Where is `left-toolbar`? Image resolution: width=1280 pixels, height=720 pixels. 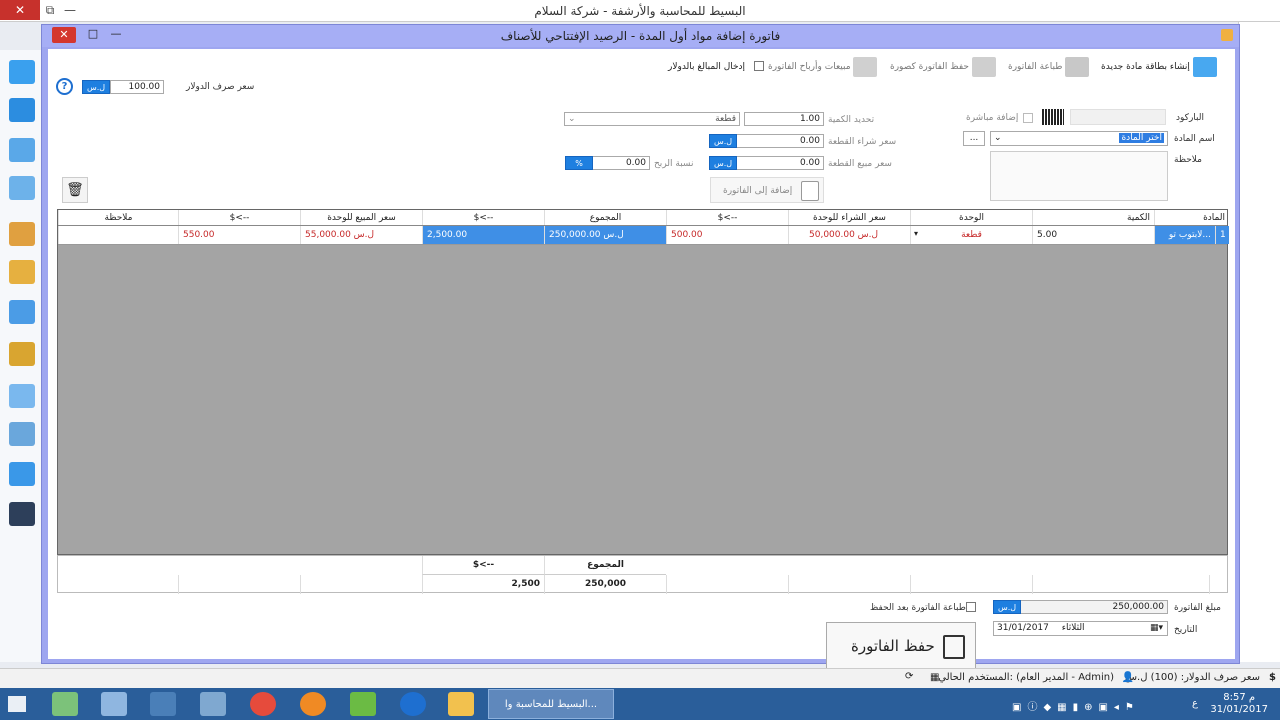 left-toolbar is located at coordinates (21, 356).